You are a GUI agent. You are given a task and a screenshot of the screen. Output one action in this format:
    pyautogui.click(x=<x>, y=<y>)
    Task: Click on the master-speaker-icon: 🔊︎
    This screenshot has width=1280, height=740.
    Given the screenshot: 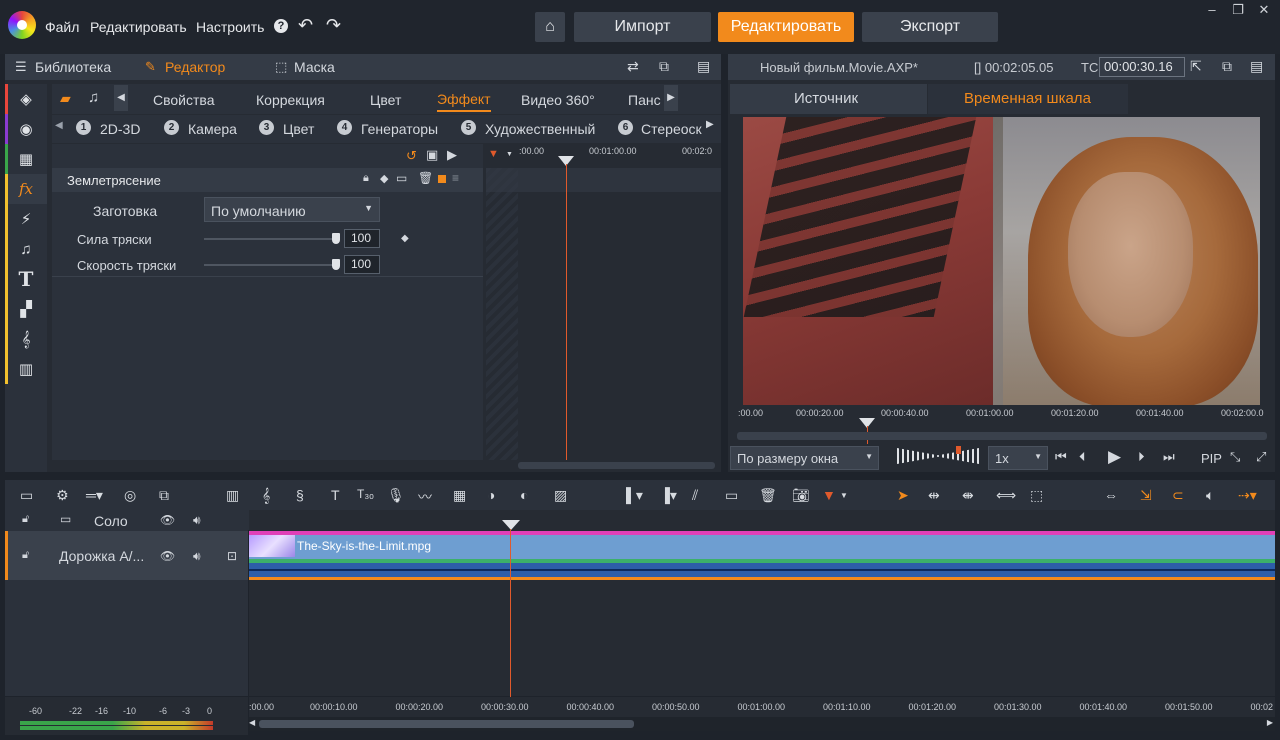 What is the action you would take?
    pyautogui.click(x=197, y=520)
    